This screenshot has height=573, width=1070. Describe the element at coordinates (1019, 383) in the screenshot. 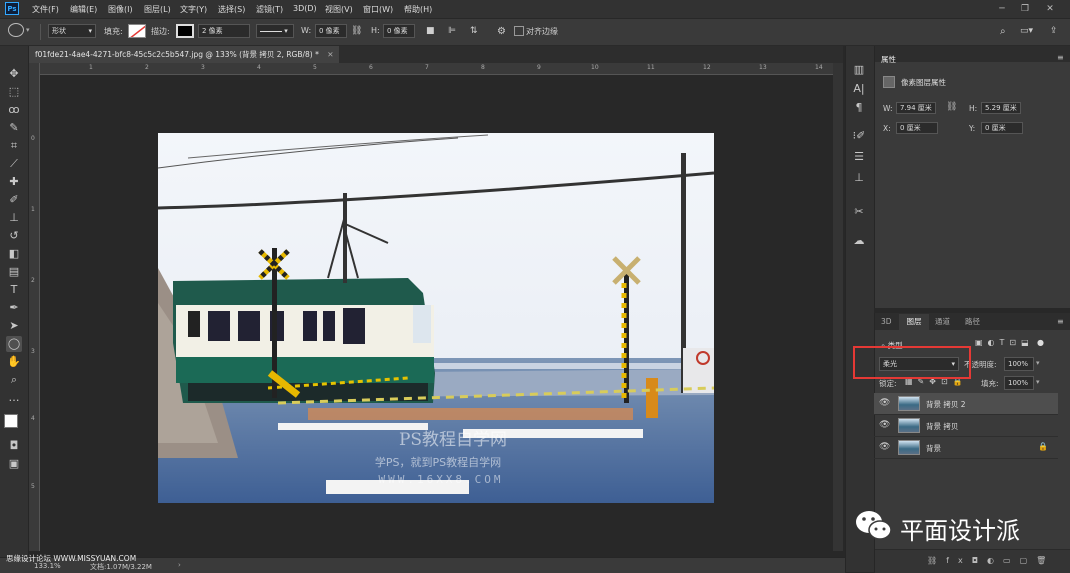

I see `fill-field: 100%` at that location.